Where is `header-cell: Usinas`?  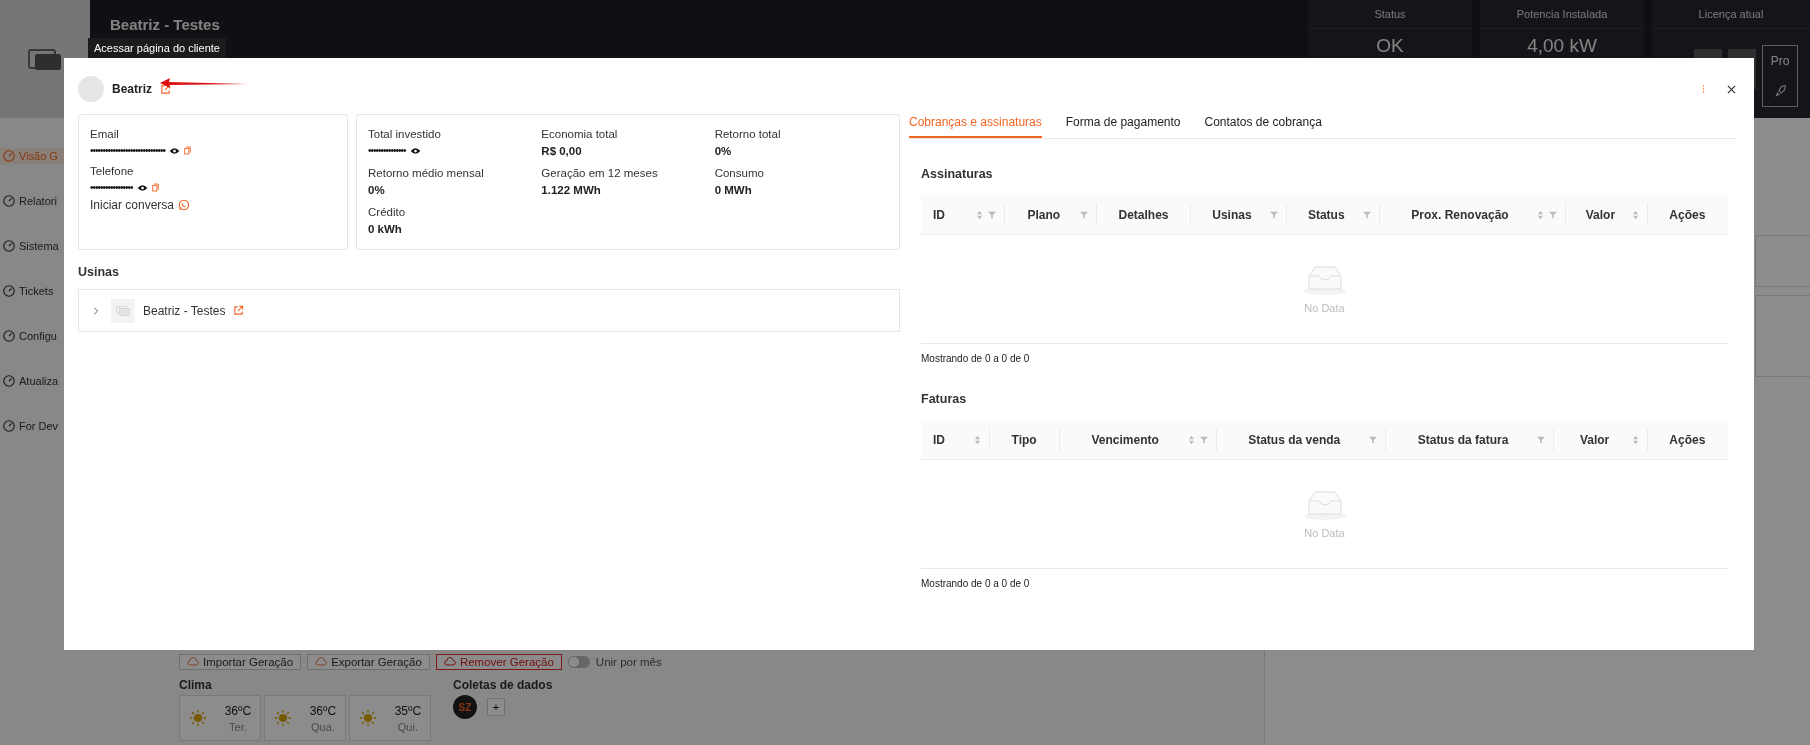 header-cell: Usinas is located at coordinates (1239, 214).